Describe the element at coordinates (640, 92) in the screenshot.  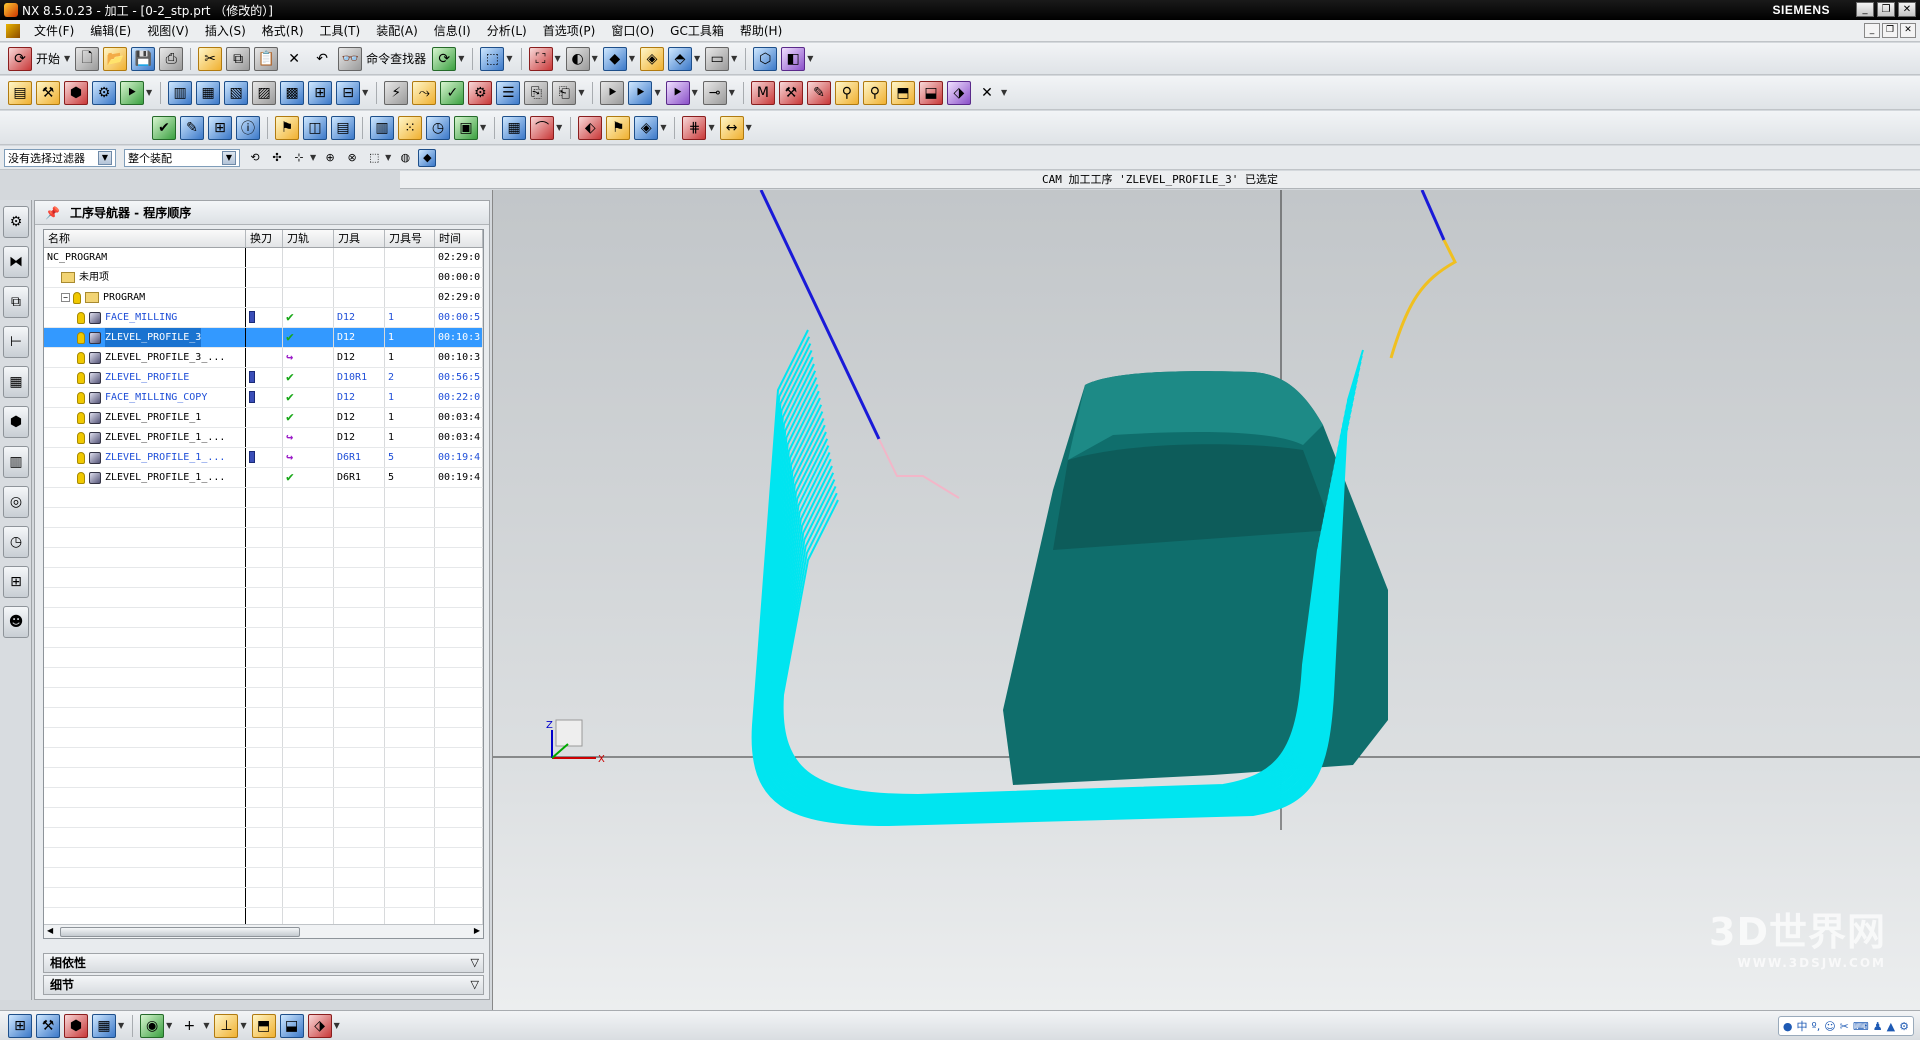
I see `path-display-icon: ⯈` at that location.